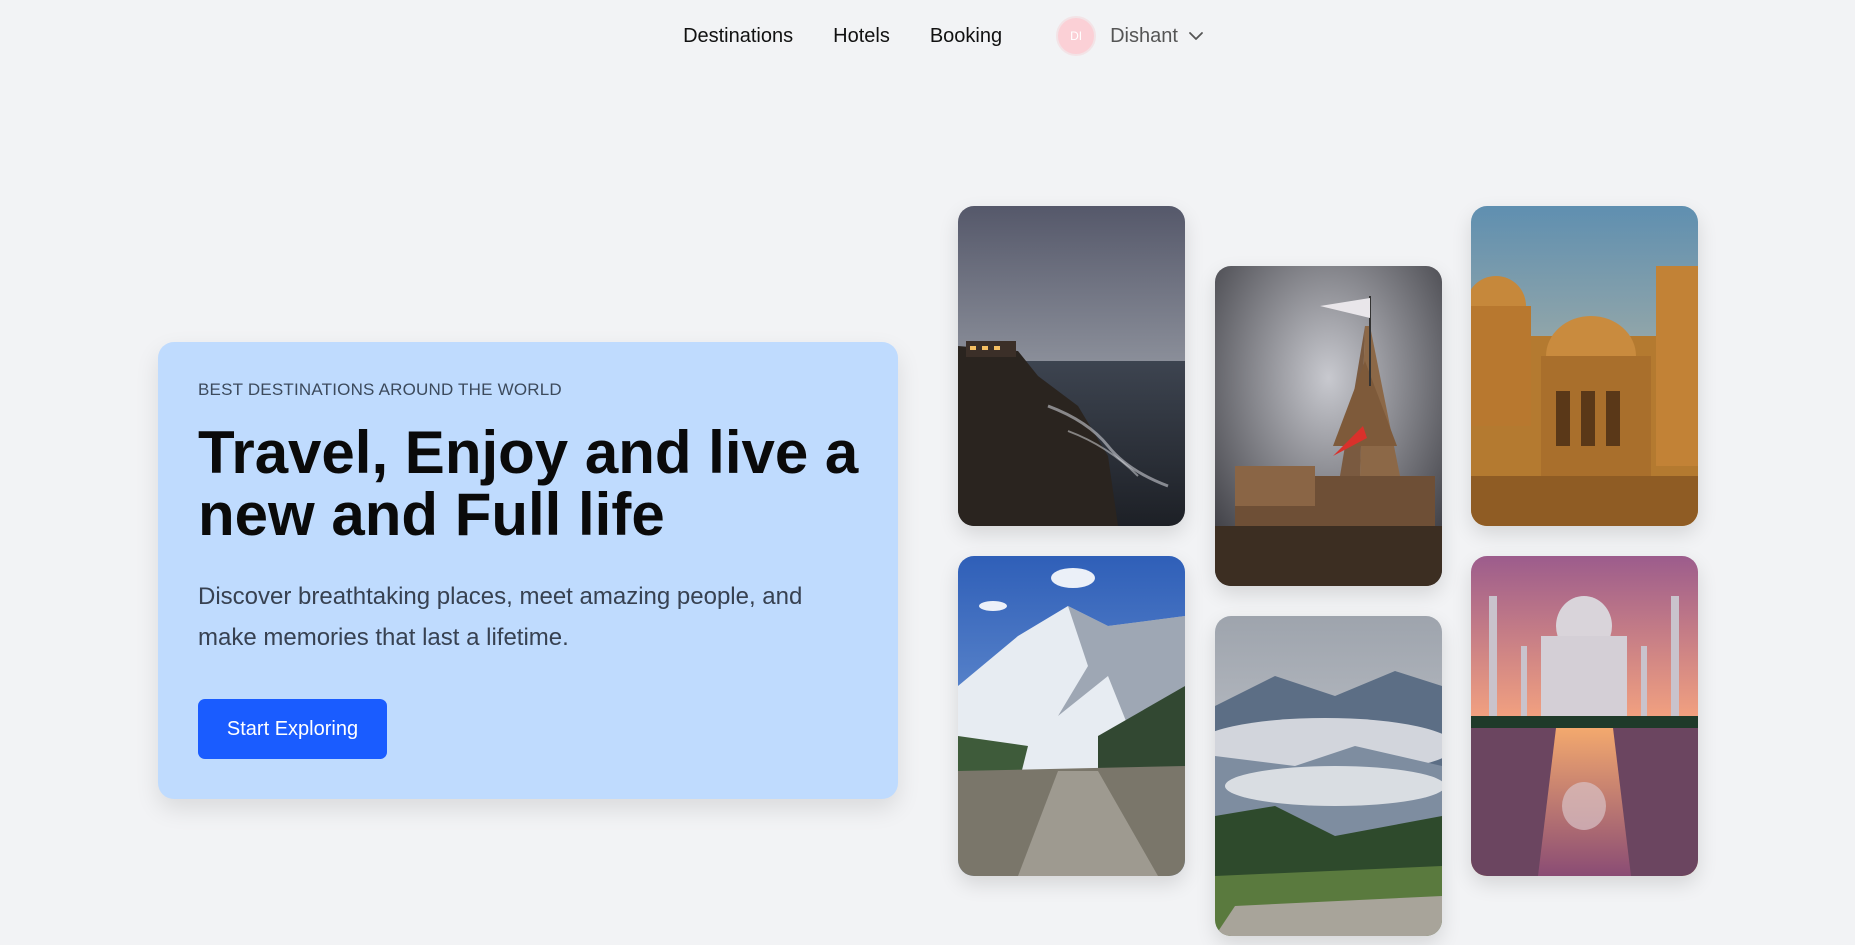 This screenshot has width=1855, height=945. Describe the element at coordinates (380, 389) in the screenshot. I see `hero-eyebrow: BEST DESTINATIONS AROUND THE WORLD` at that location.